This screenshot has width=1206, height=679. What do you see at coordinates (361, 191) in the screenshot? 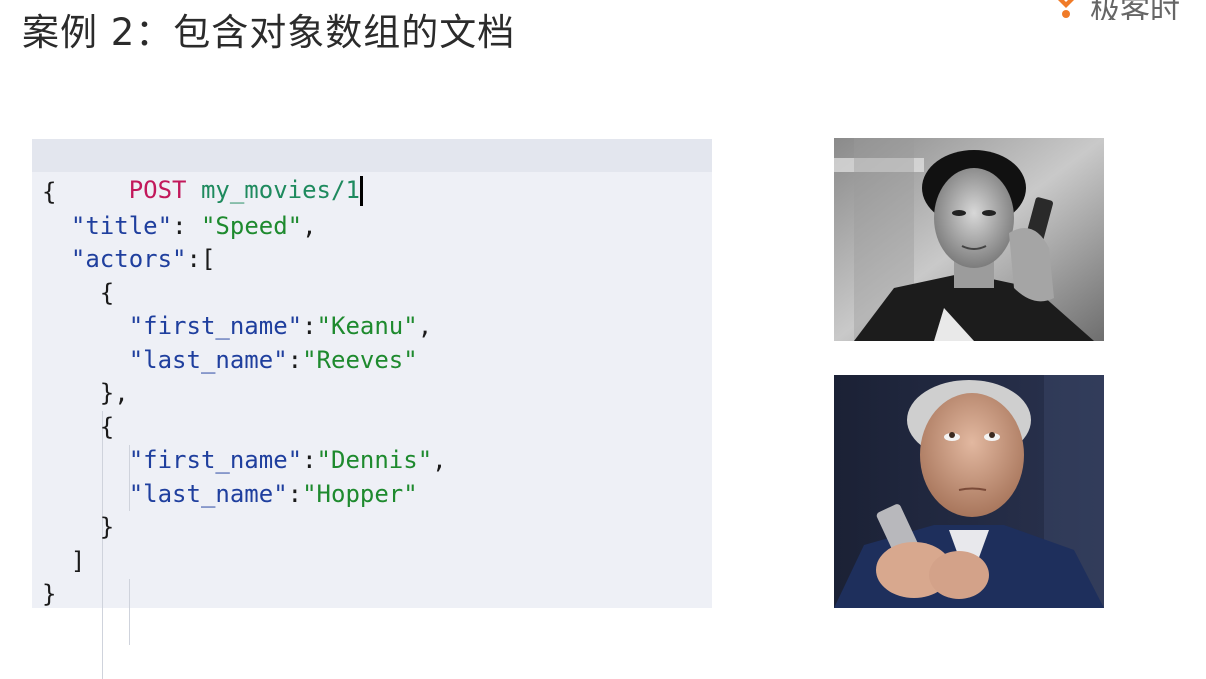
I see `text-cursor` at bounding box center [361, 191].